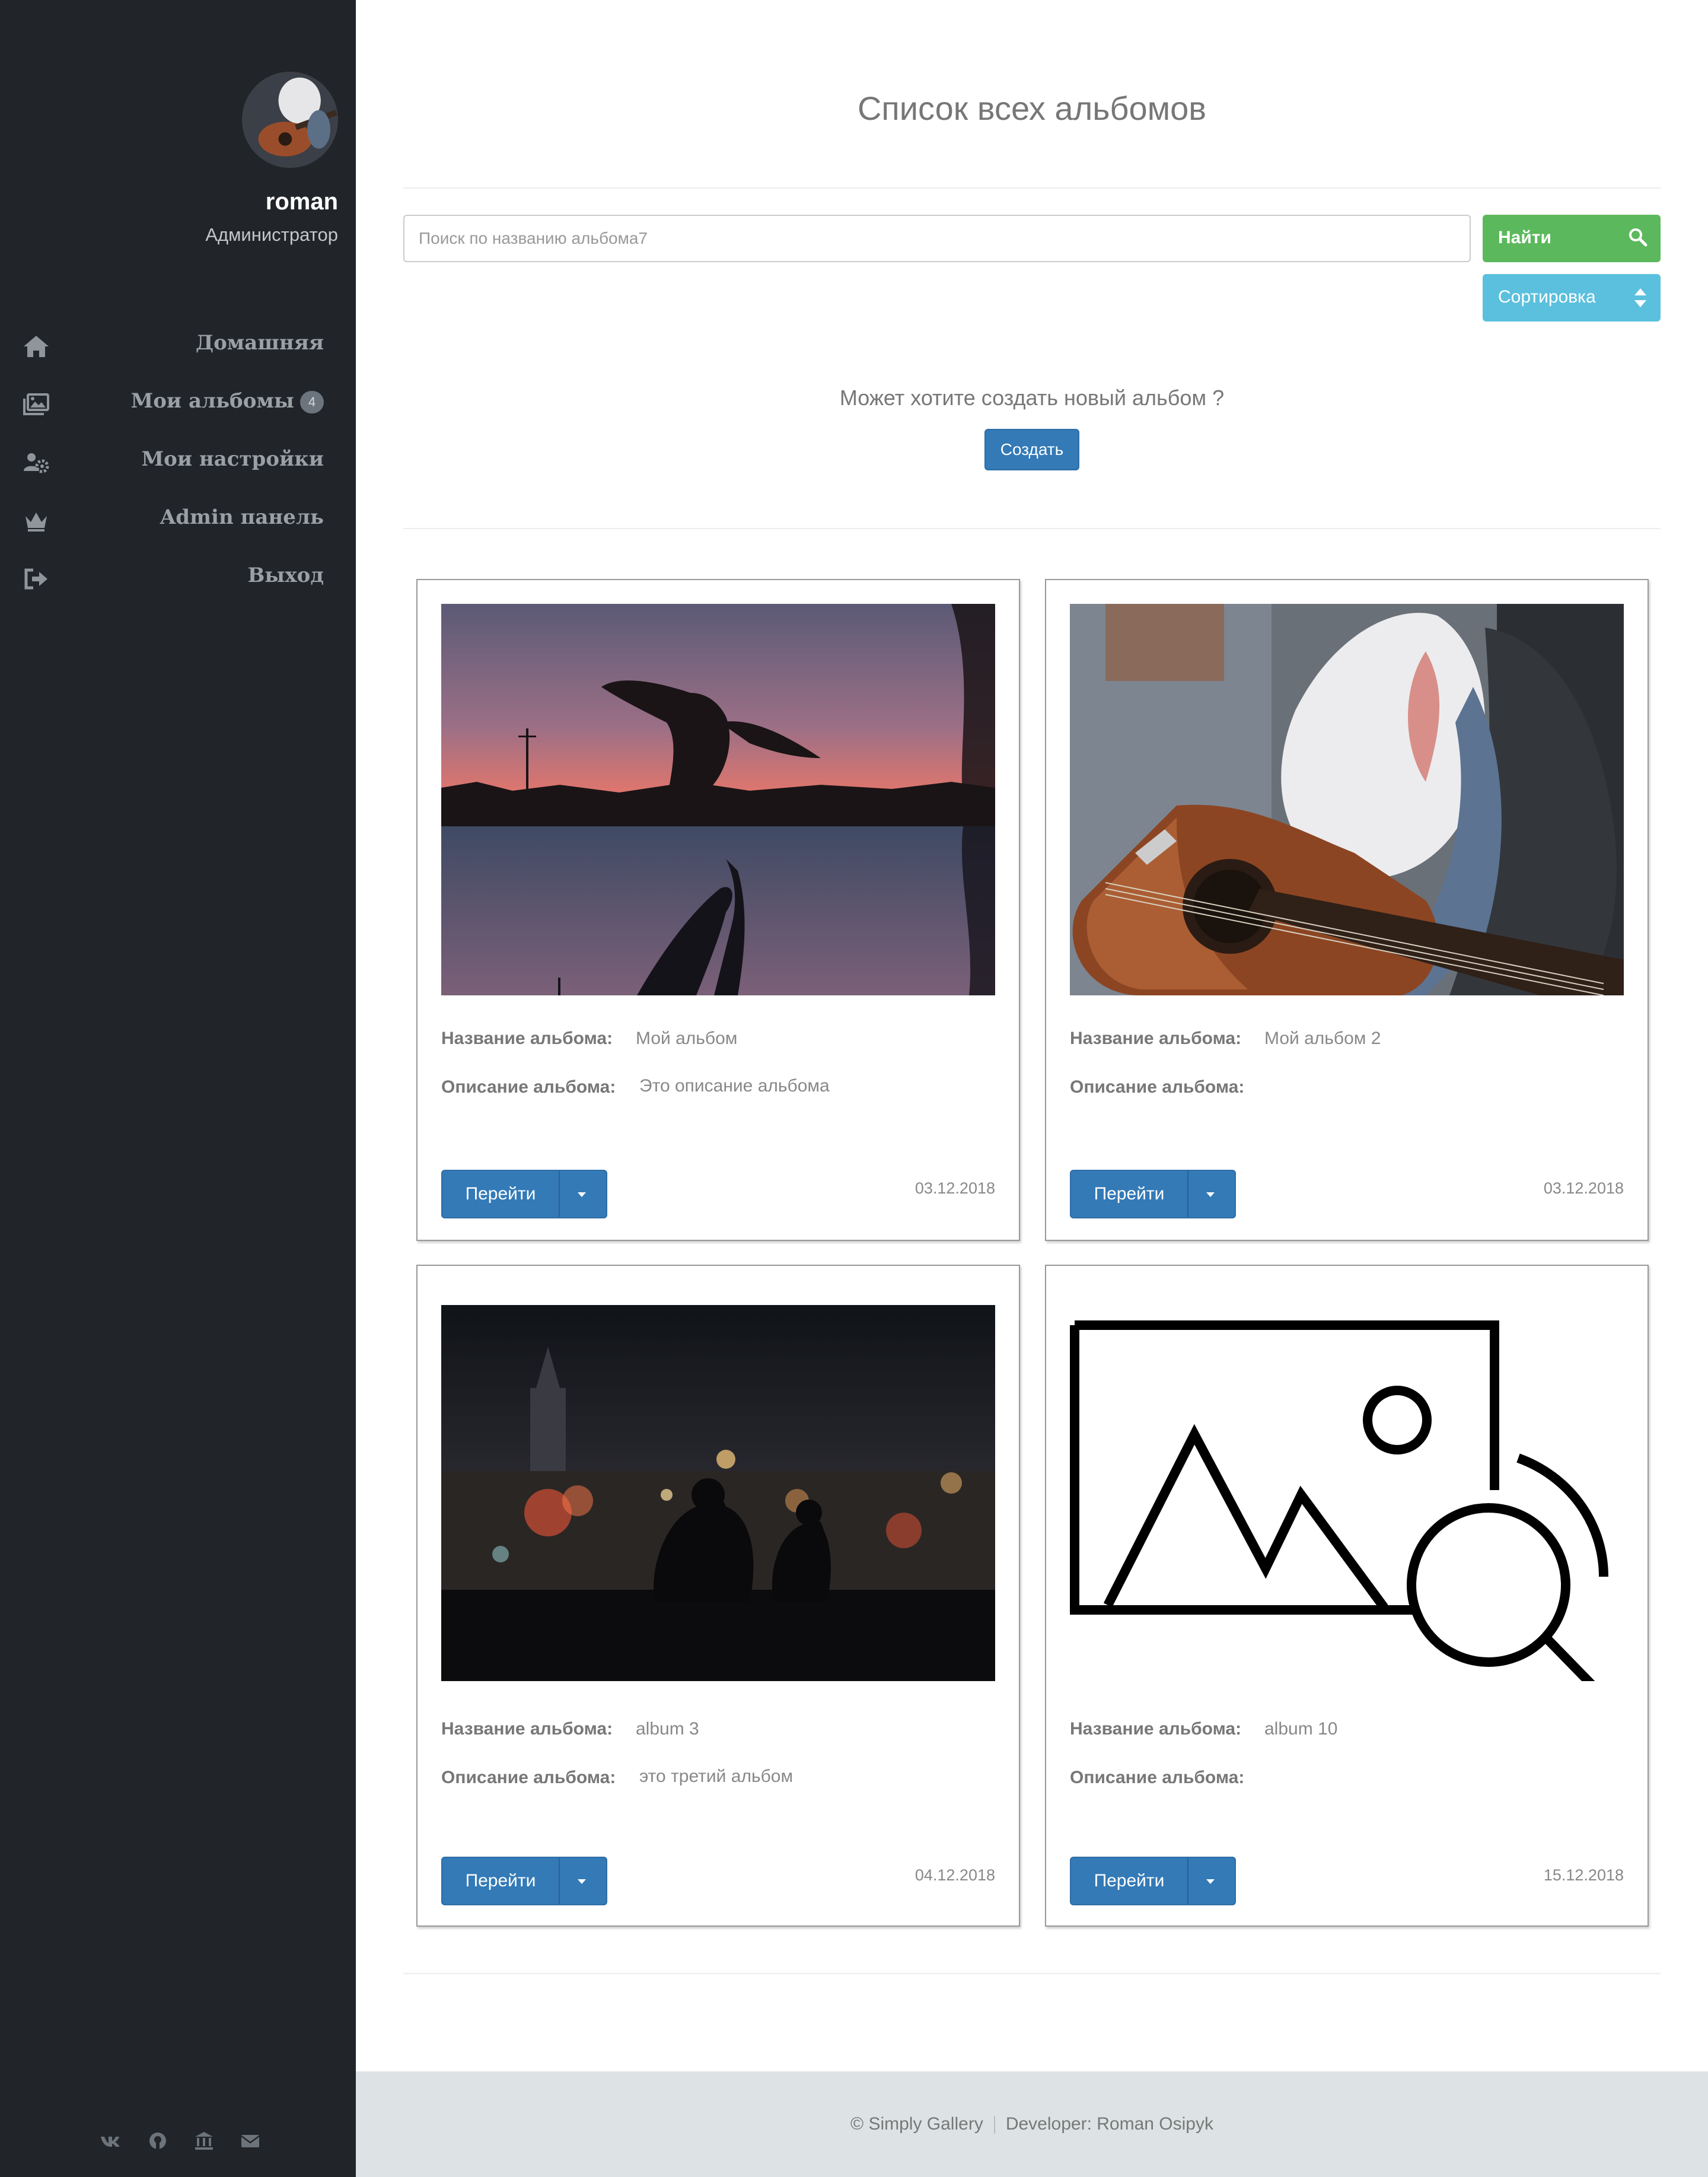 The image size is (1708, 2177). What do you see at coordinates (178, 346) in the screenshot?
I see `sidebar-item-home: Домашняя` at bounding box center [178, 346].